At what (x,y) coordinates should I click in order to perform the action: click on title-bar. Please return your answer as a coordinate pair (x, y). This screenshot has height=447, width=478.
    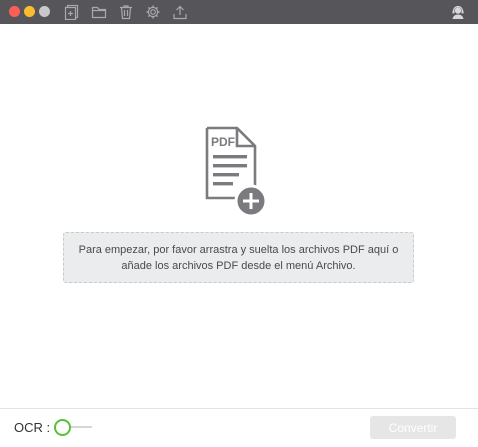
    Looking at the image, I should click on (239, 12).